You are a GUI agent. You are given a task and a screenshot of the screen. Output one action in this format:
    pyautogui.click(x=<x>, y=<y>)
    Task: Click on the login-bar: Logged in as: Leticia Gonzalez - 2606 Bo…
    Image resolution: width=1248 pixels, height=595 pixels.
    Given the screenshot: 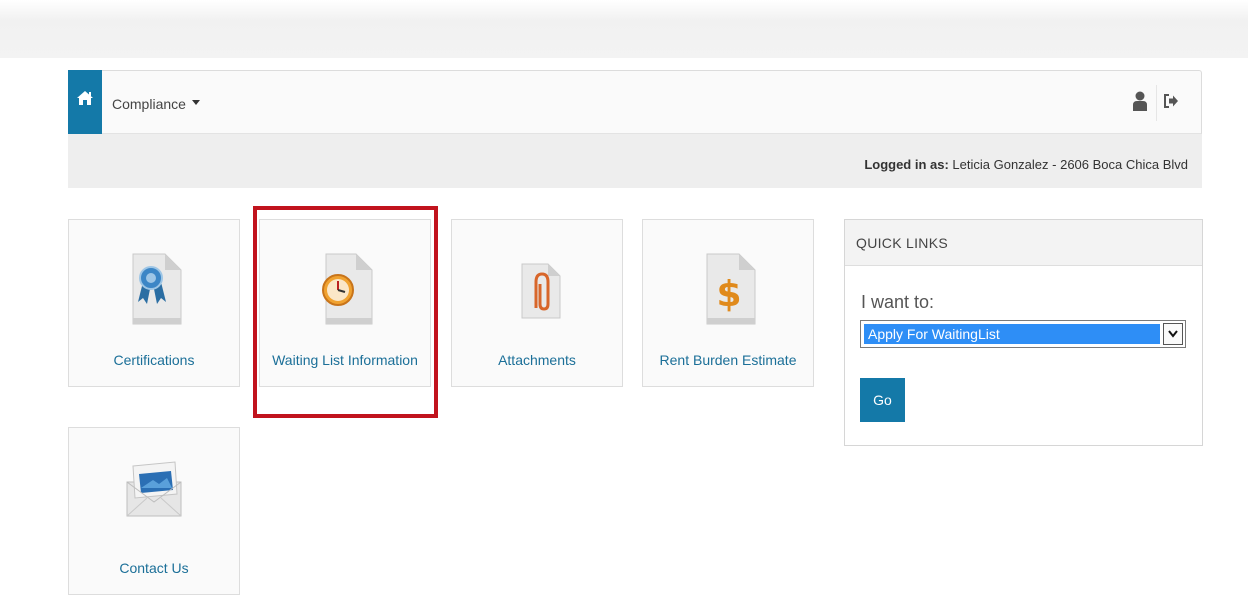 What is the action you would take?
    pyautogui.click(x=635, y=161)
    